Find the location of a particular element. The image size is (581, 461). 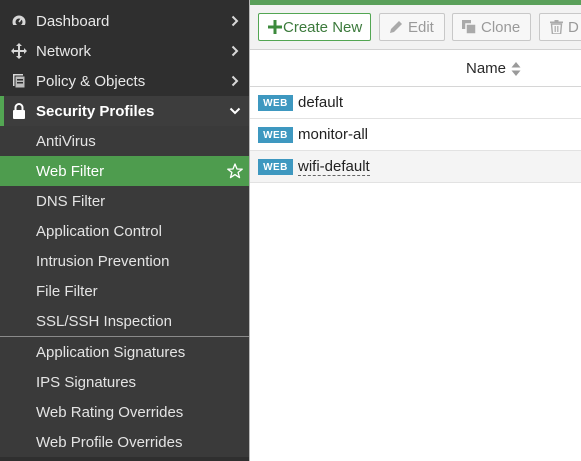

table-row: WEB default is located at coordinates (415, 103).